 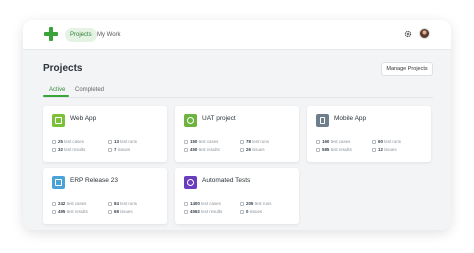 I want to click on app-window-icon, so click(x=58, y=120).